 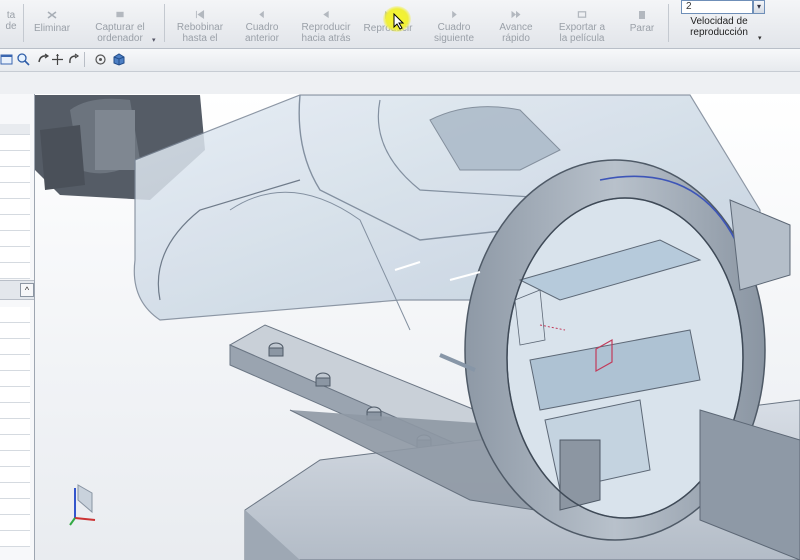 I want to click on export-button-label: Exportar a la película, so click(x=582, y=33).